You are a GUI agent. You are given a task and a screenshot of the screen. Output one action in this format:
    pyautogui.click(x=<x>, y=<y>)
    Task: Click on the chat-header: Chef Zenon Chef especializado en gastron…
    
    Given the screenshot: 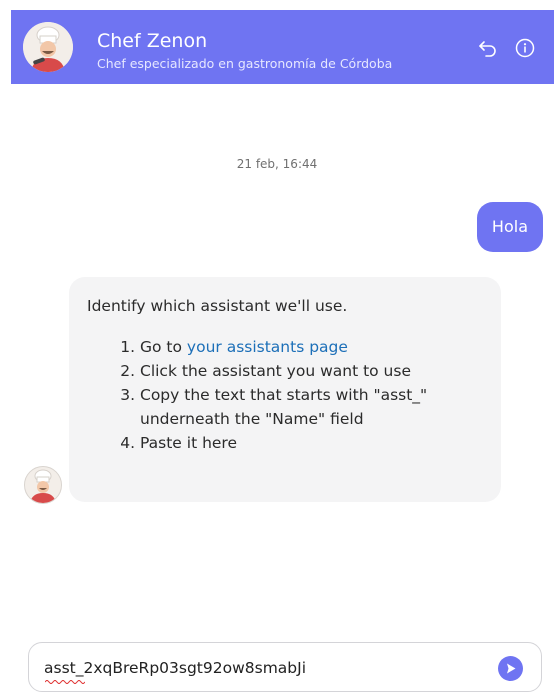 What is the action you would take?
    pyautogui.click(x=282, y=47)
    